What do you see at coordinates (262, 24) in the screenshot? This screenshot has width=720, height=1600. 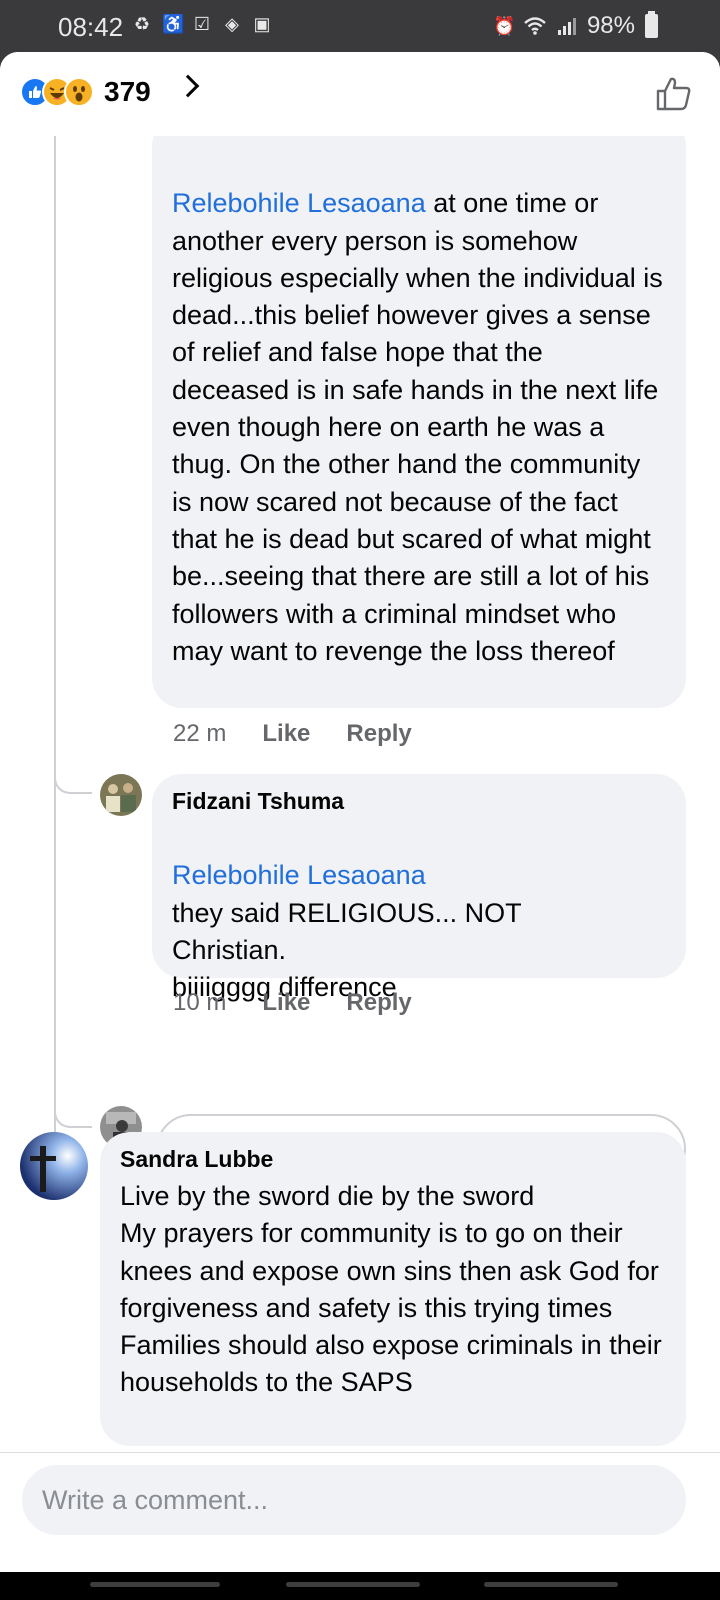 I see `image-icon: ▣` at bounding box center [262, 24].